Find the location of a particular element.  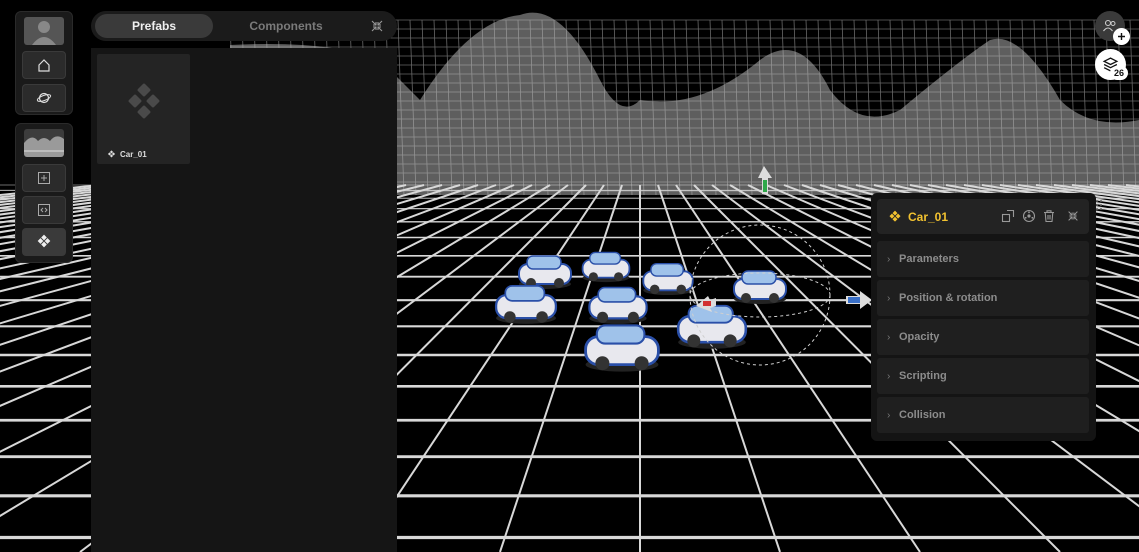

layers-count-badge: 26 is located at coordinates (1119, 73).